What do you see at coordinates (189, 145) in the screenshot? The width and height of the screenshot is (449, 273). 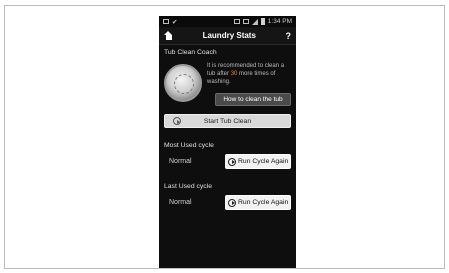 I see `most-used-cycle-heading: Most Used cycle` at bounding box center [189, 145].